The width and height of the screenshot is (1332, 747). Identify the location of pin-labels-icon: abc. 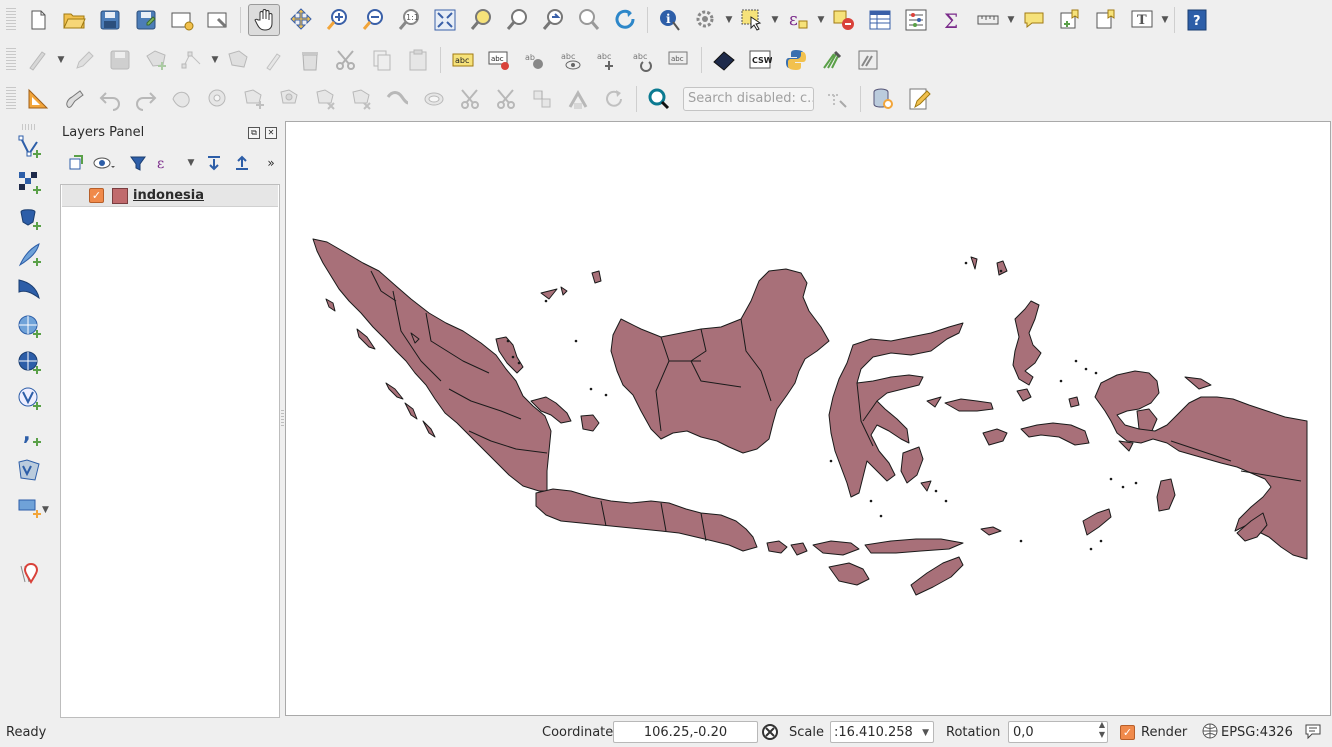
(499, 60).